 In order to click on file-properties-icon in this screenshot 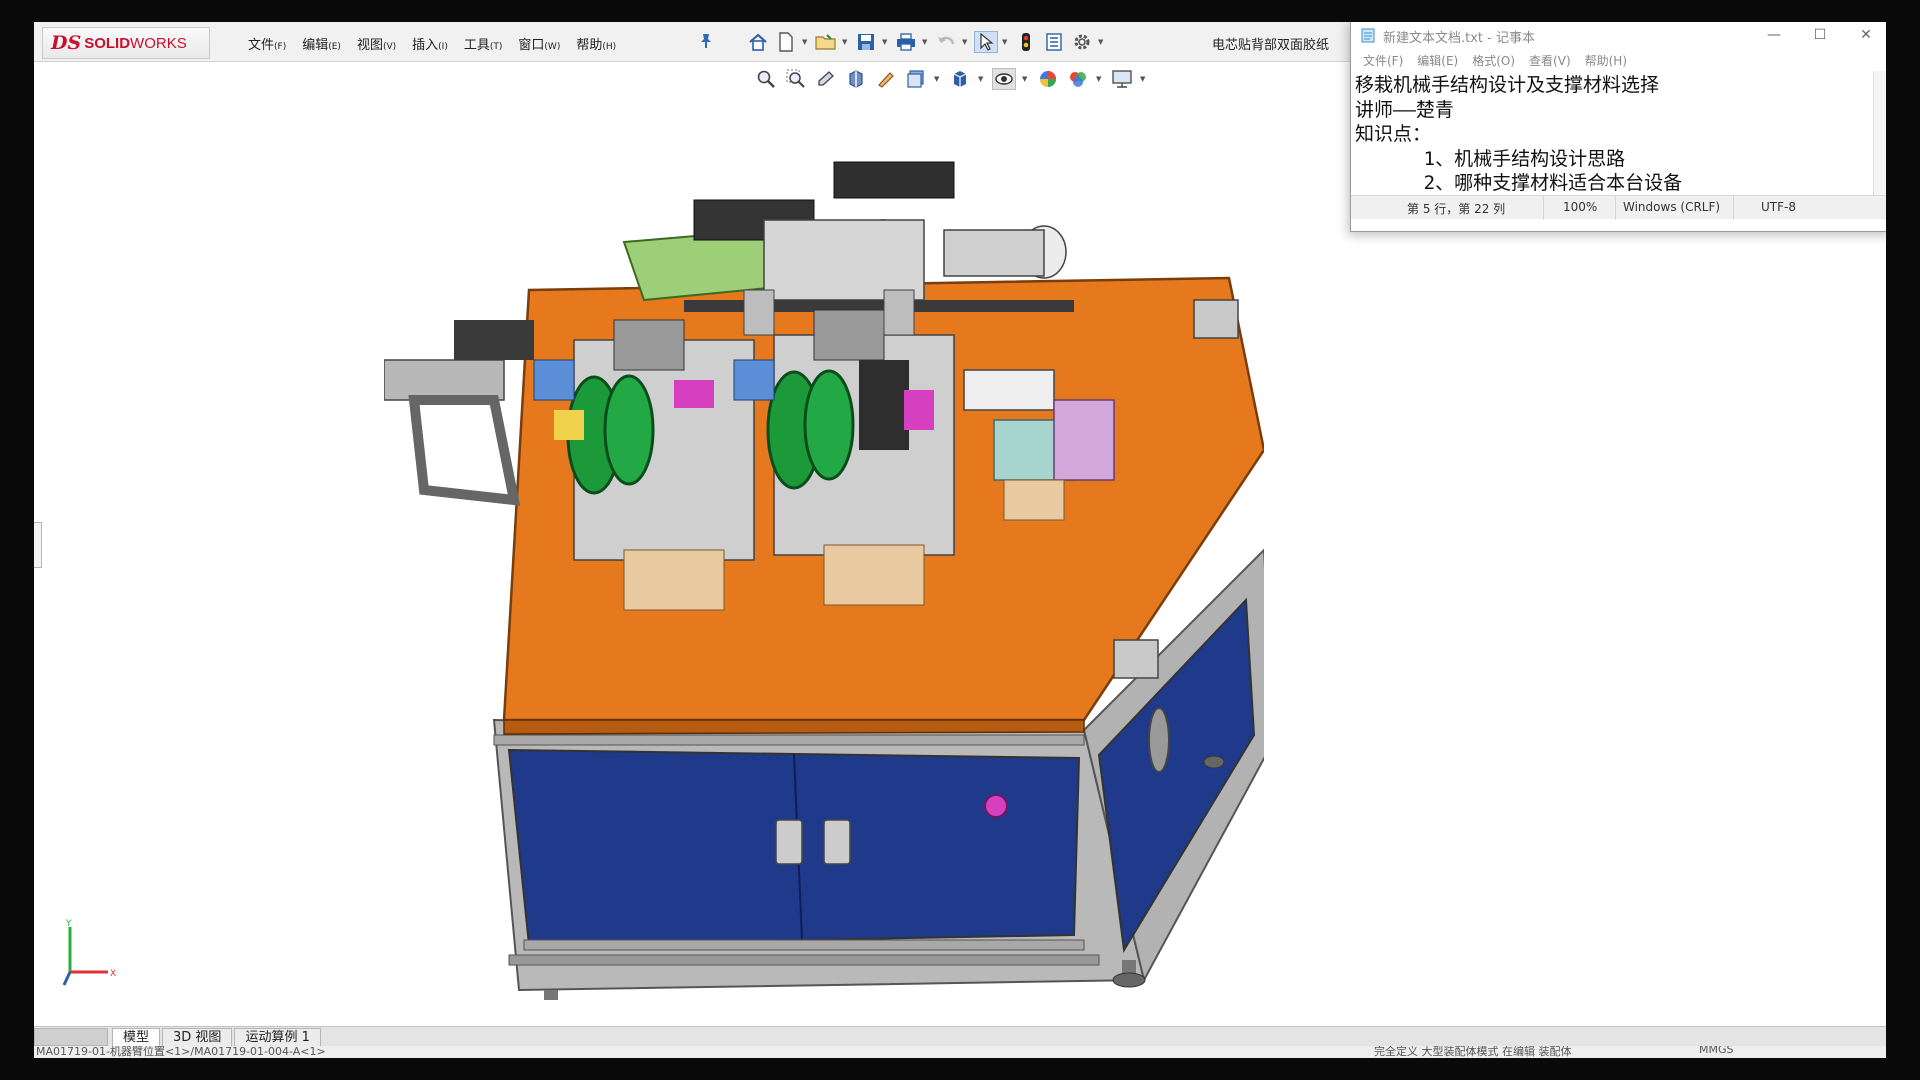, I will do `click(1054, 42)`.